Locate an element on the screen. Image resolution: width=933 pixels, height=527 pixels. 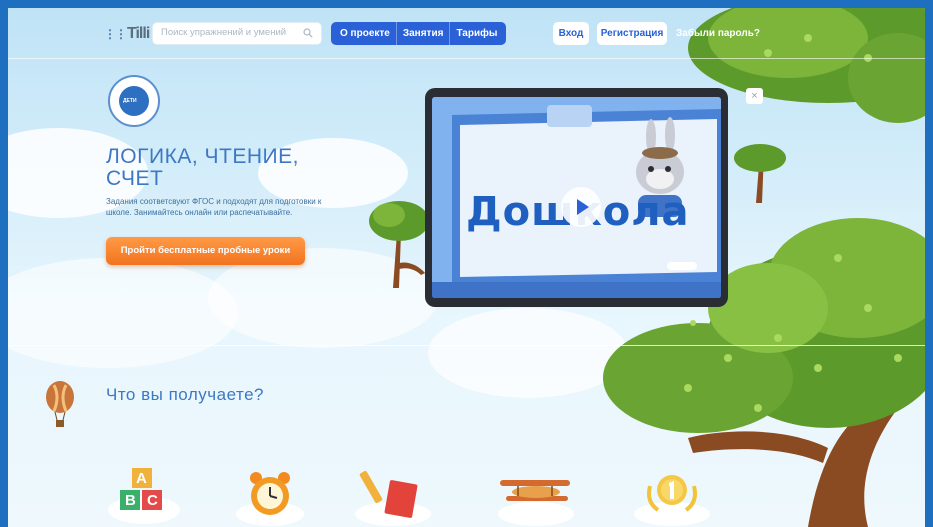
benefits-title: Что вы получаете? is located at coordinates (185, 394).